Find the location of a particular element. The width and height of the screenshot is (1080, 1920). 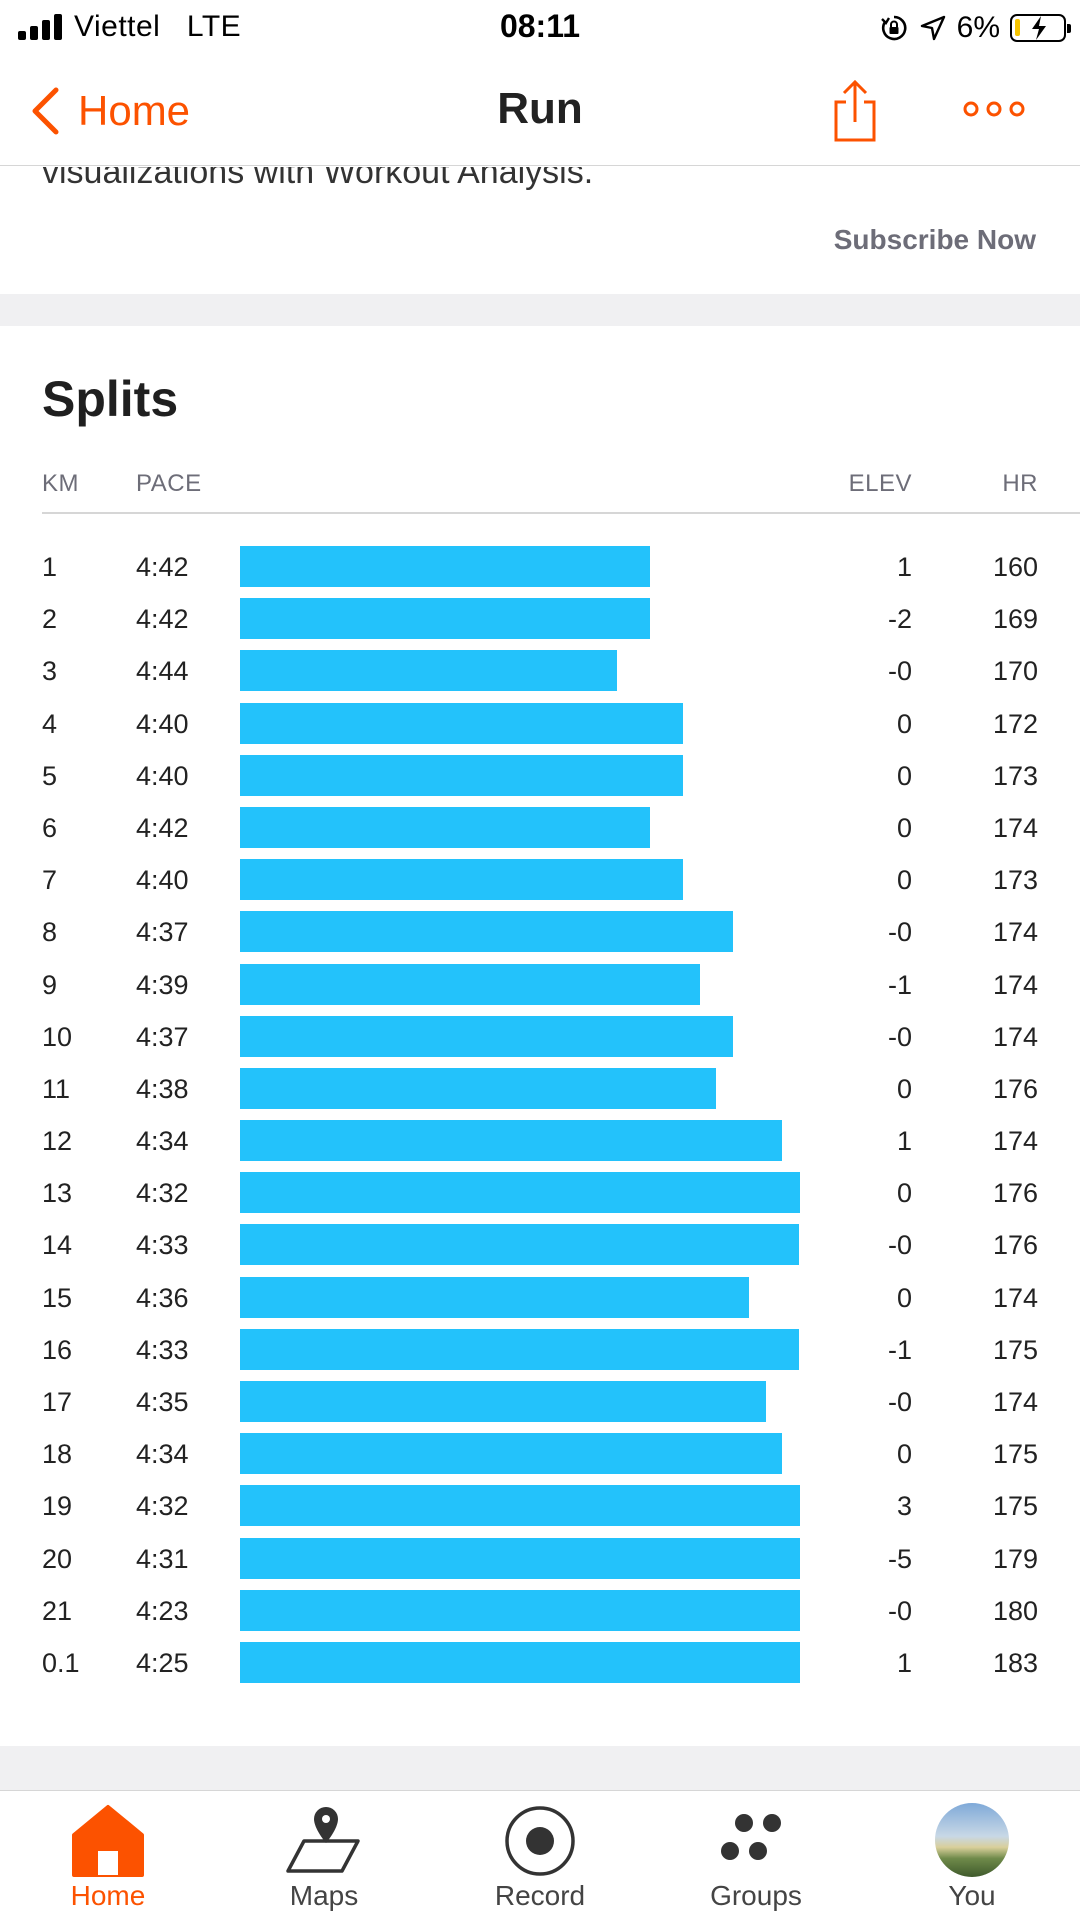

carrier-label: Viettel LTE is located at coordinates (157, 27).